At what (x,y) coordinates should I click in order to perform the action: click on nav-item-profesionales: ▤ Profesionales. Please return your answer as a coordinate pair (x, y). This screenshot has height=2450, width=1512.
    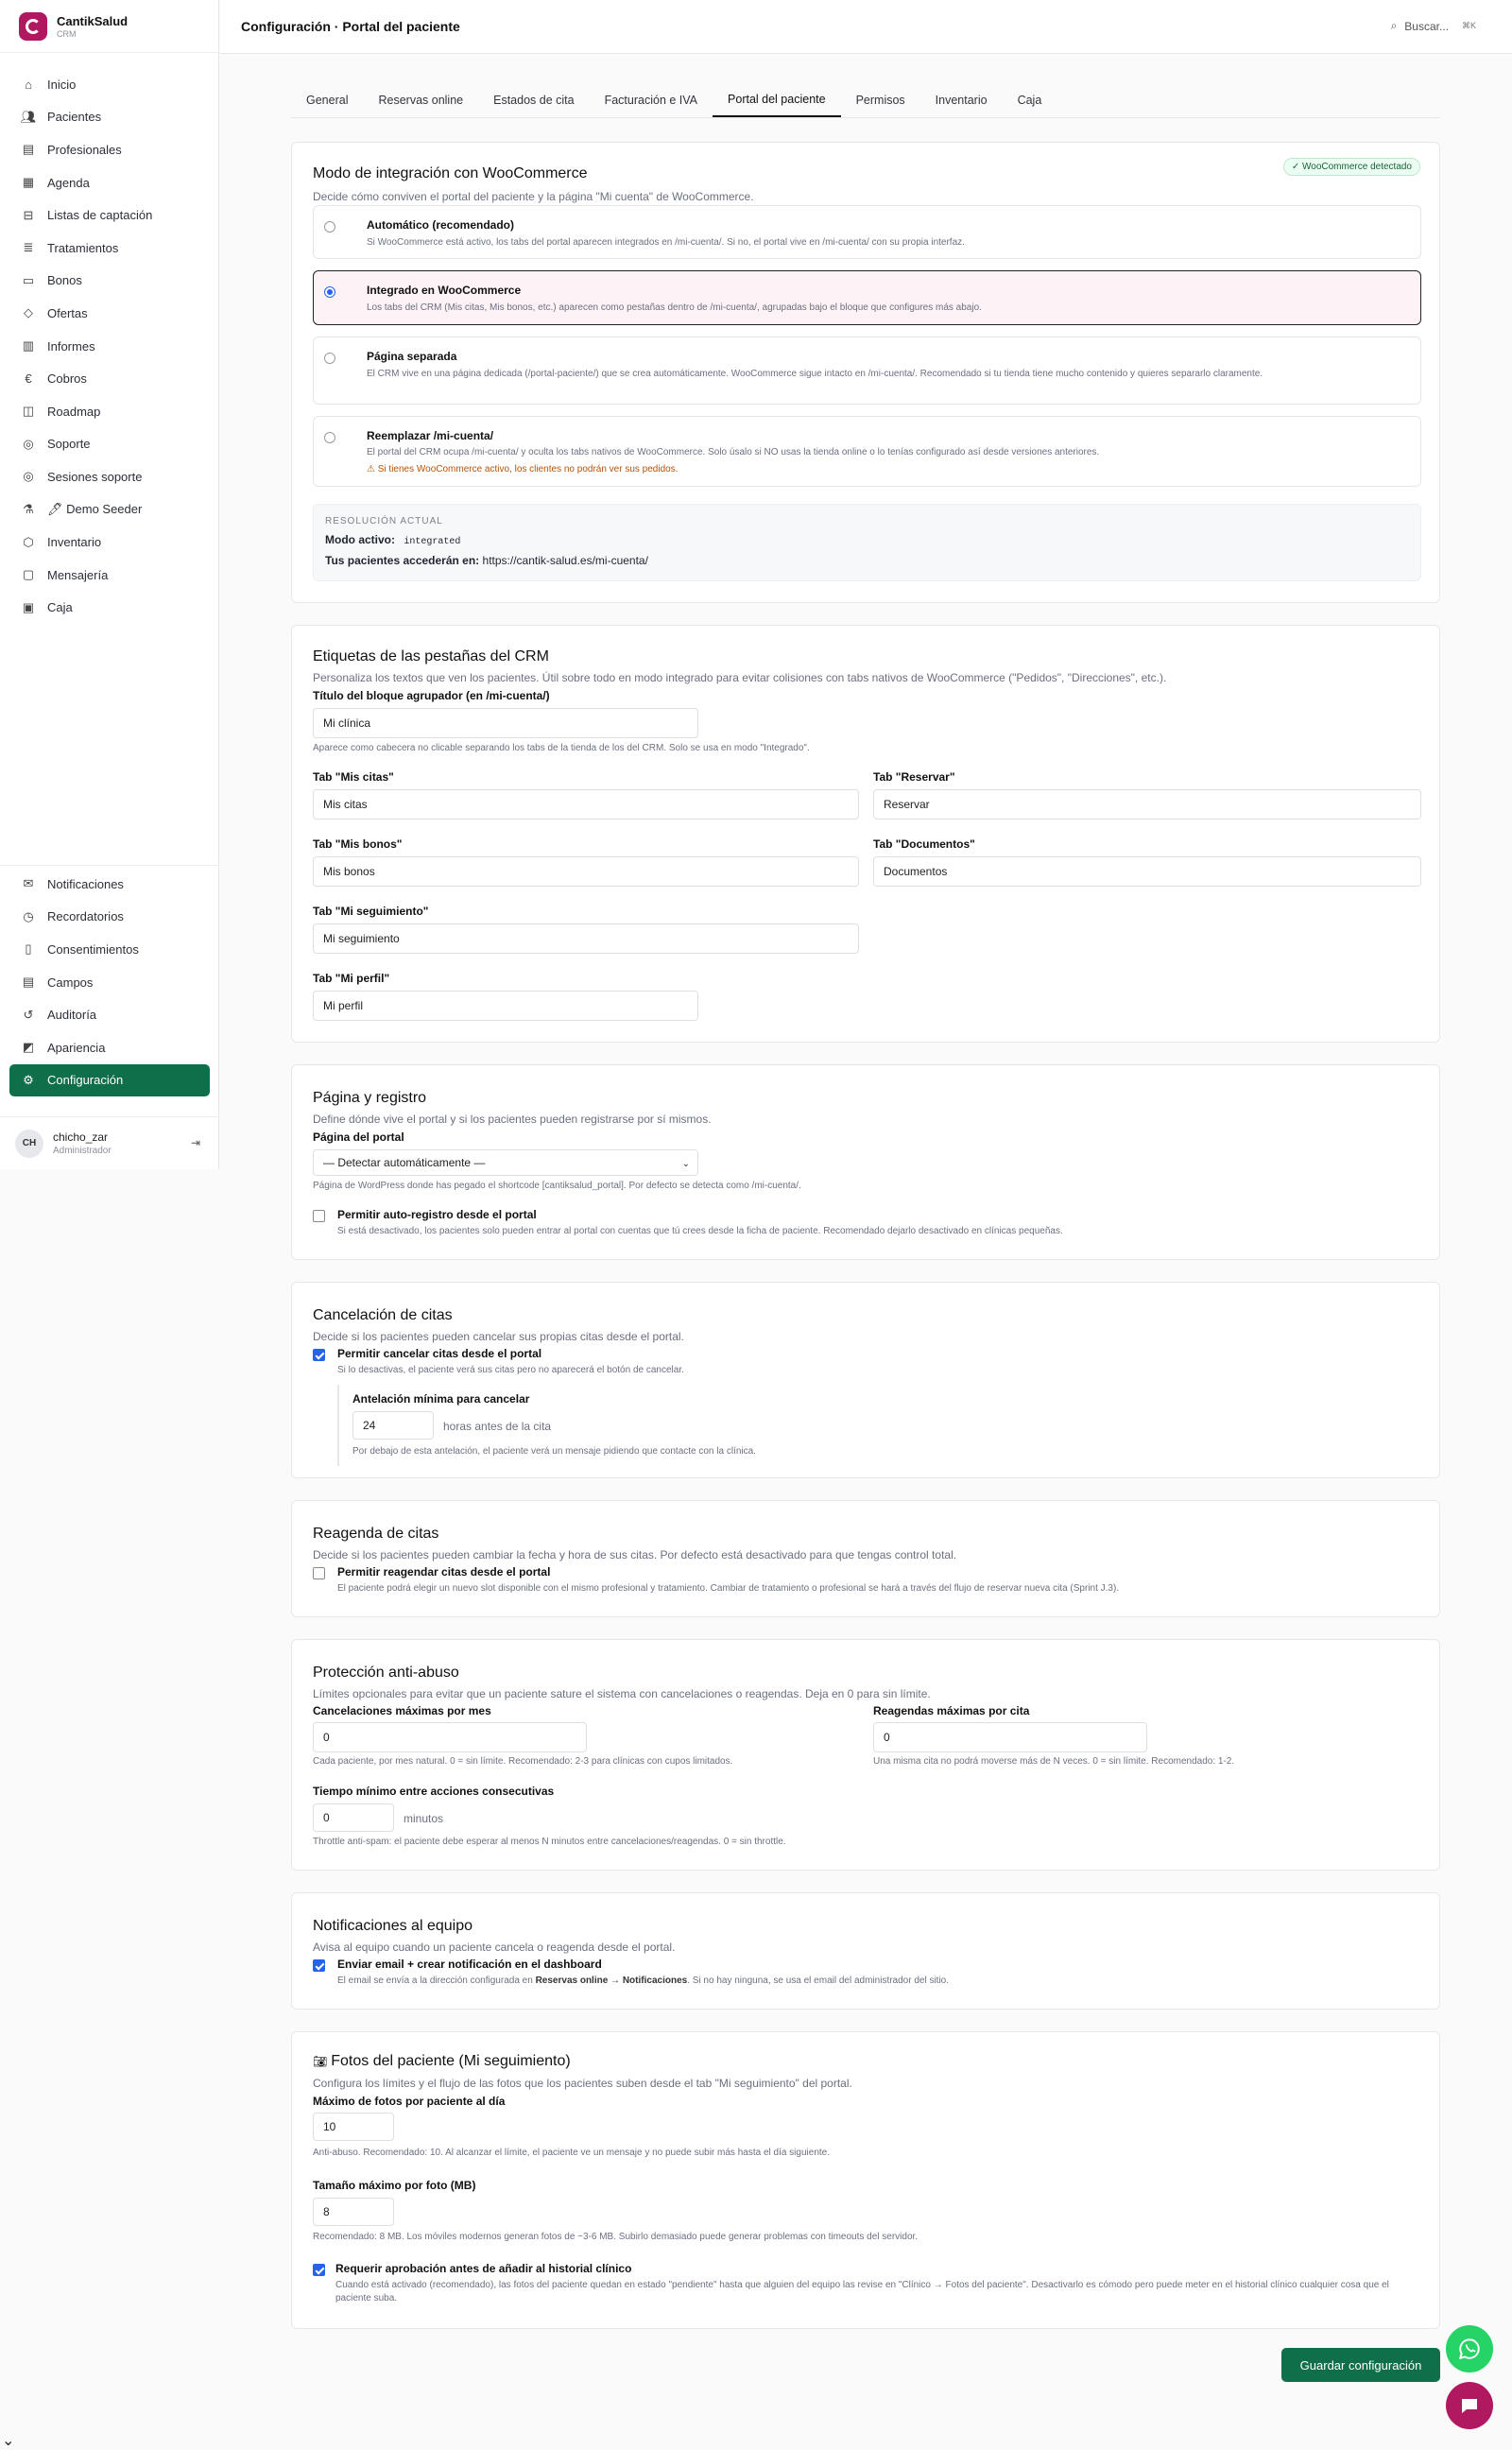
    Looking at the image, I should click on (109, 150).